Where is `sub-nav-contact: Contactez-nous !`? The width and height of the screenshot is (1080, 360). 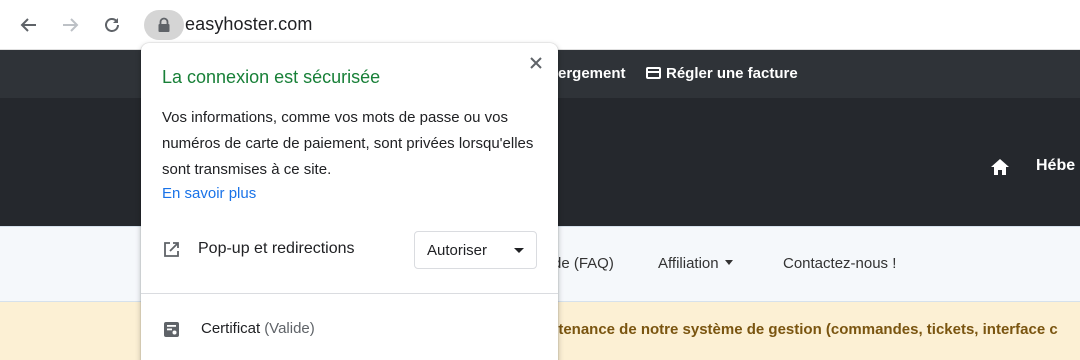
sub-nav-contact: Contactez-nous ! is located at coordinates (839, 263).